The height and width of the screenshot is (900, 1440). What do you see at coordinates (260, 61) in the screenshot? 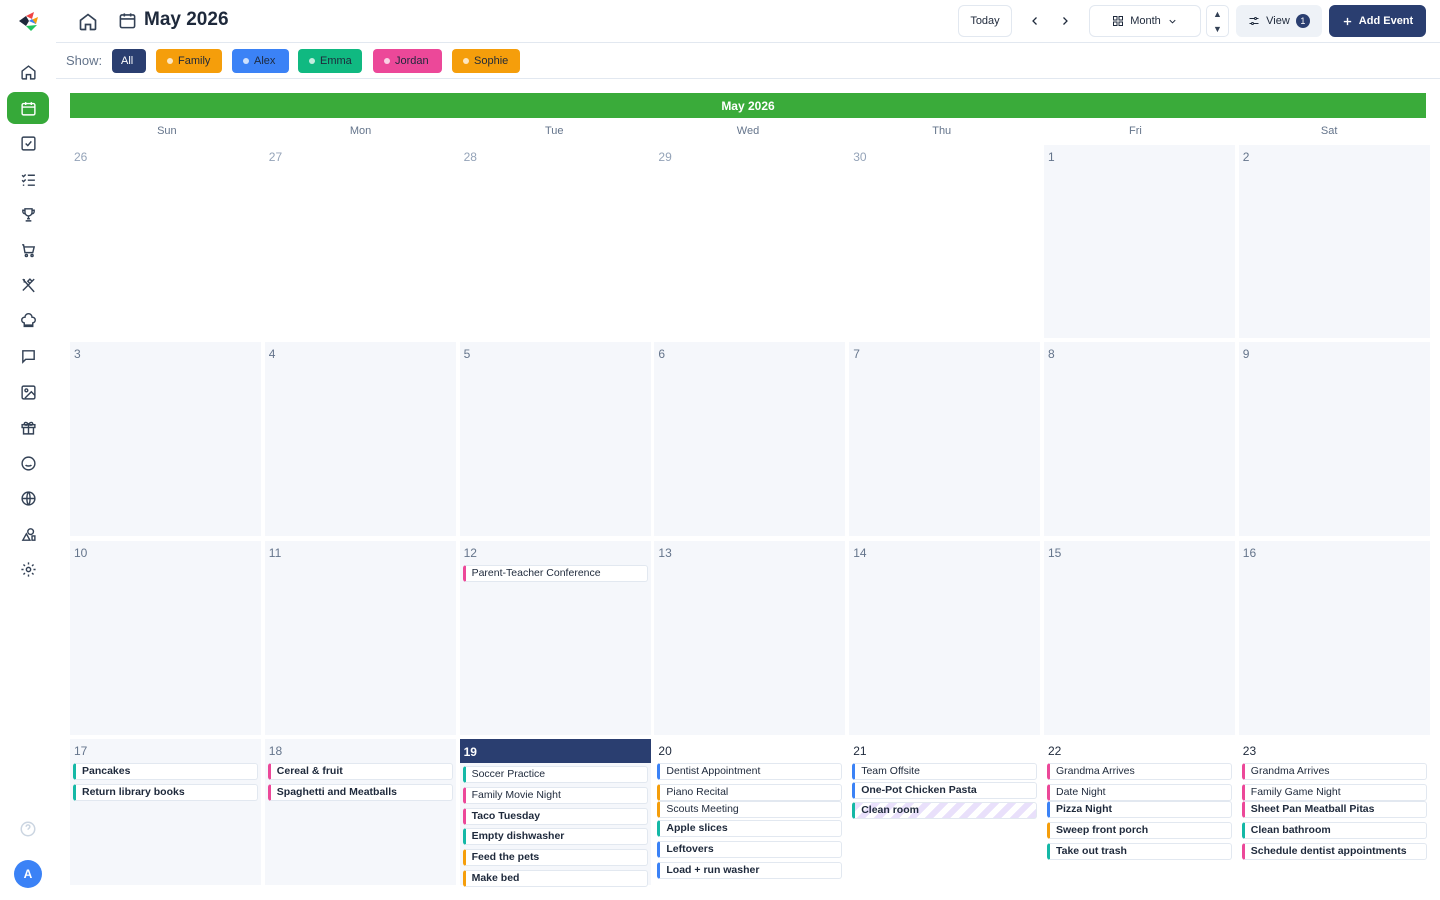
I see `filter-chip-alex: Alex` at bounding box center [260, 61].